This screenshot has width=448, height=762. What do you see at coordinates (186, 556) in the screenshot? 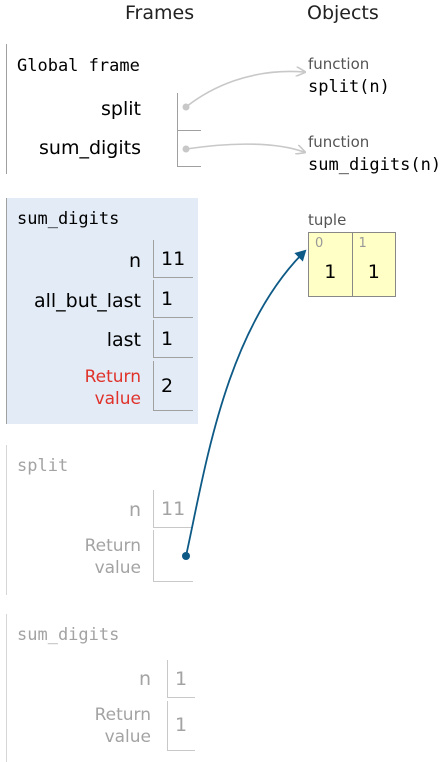
I see `dot-split-return` at bounding box center [186, 556].